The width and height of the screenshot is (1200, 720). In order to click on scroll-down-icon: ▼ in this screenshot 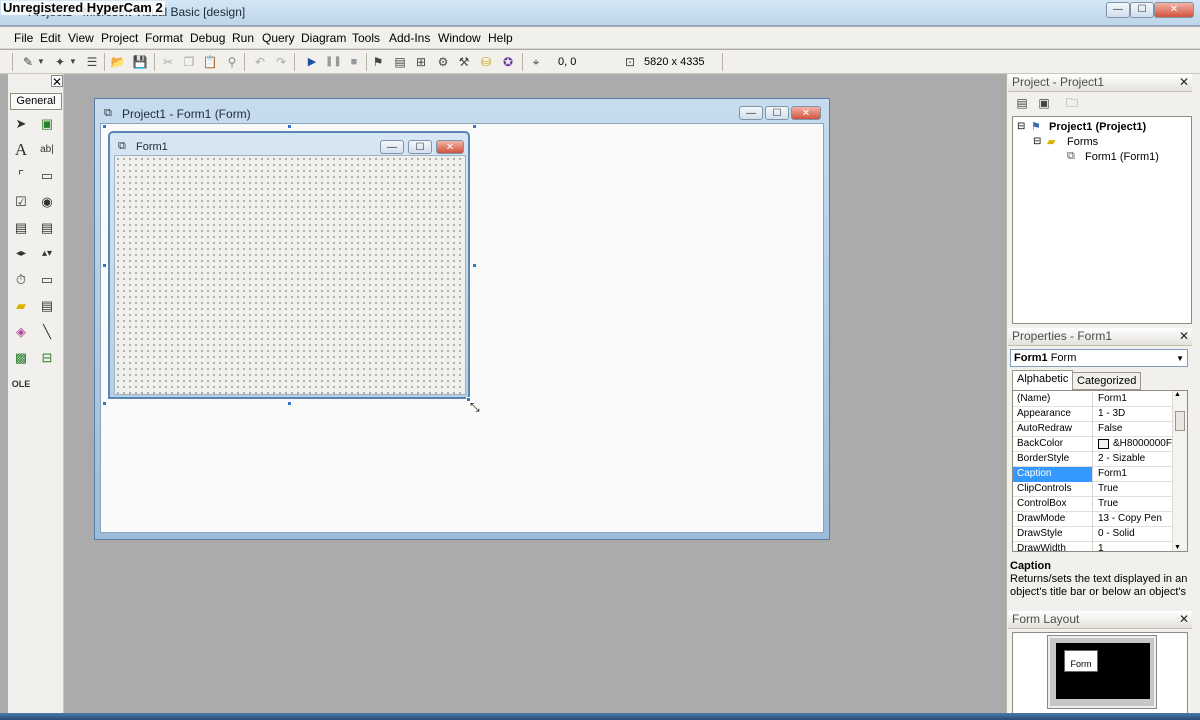, I will do `click(1177, 547)`.